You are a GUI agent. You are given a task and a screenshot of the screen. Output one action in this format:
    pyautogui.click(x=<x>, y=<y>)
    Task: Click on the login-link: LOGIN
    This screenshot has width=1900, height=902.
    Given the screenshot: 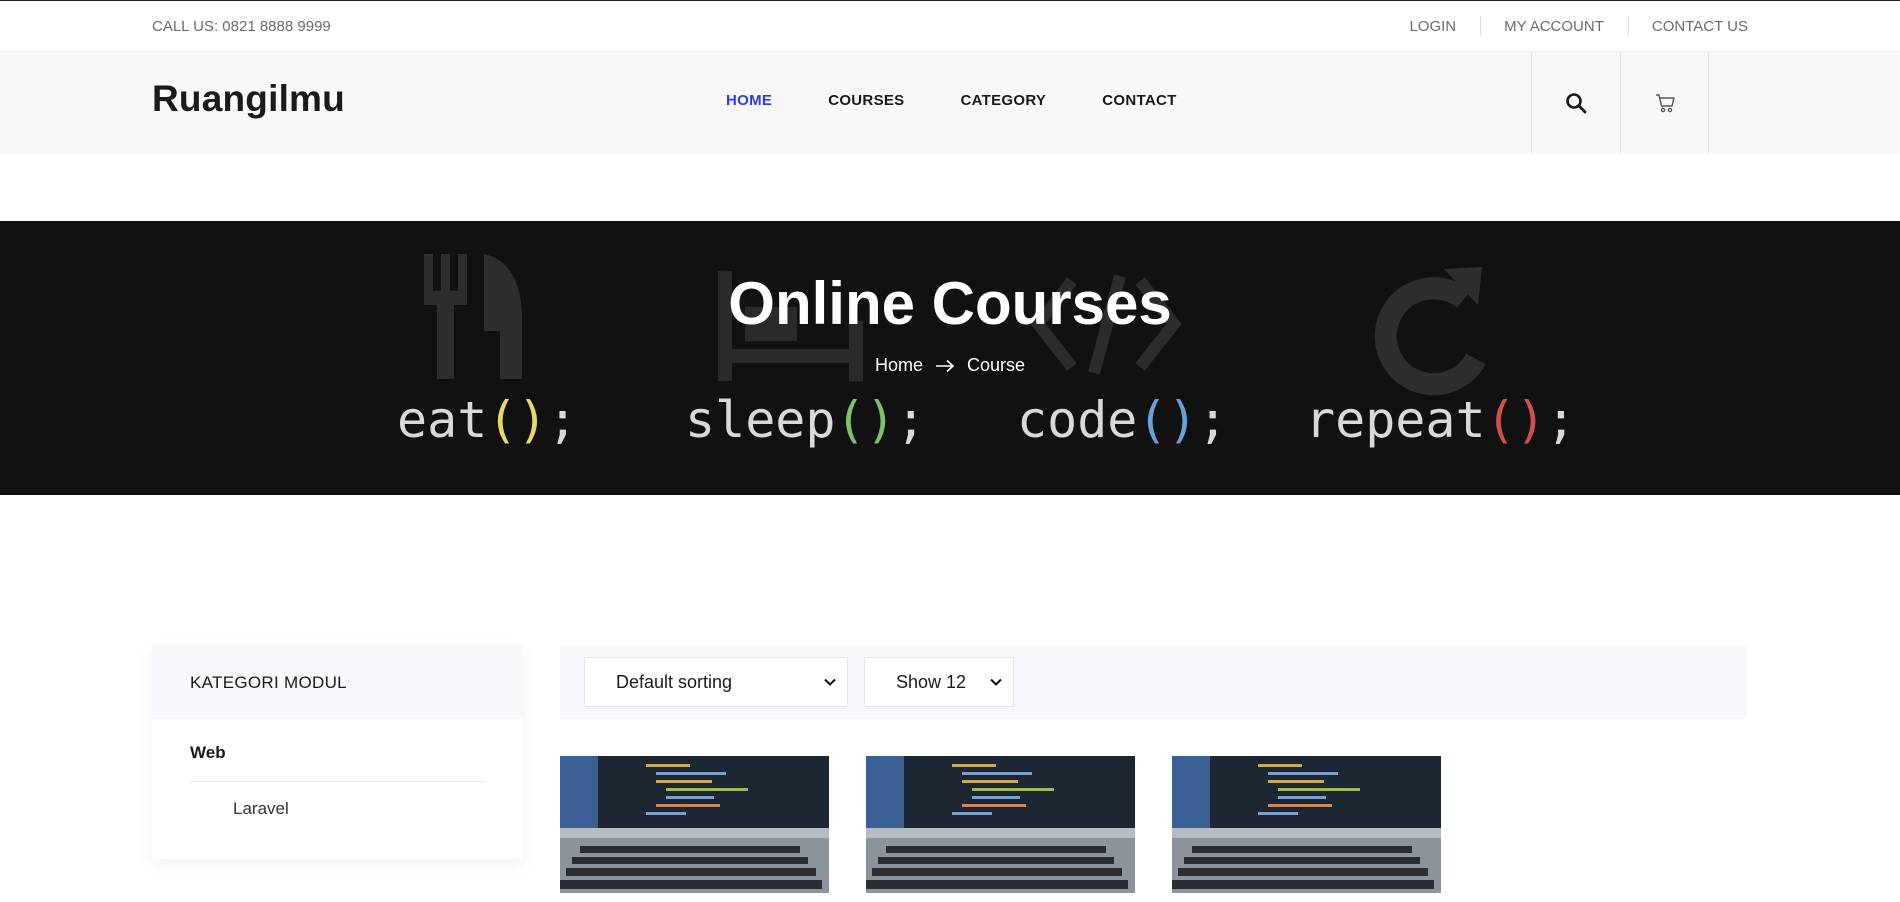 What is the action you would take?
    pyautogui.click(x=1432, y=26)
    